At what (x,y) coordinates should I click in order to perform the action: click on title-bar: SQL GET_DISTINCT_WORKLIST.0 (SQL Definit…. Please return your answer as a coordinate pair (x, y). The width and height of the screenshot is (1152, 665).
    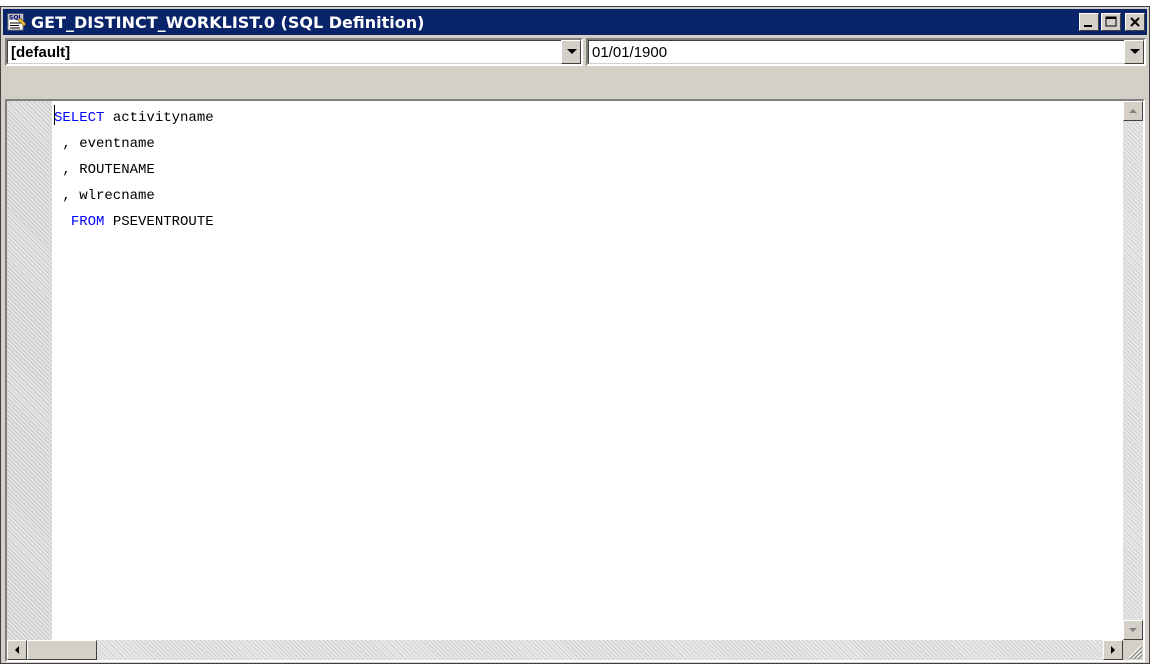
    Looking at the image, I should click on (575, 22).